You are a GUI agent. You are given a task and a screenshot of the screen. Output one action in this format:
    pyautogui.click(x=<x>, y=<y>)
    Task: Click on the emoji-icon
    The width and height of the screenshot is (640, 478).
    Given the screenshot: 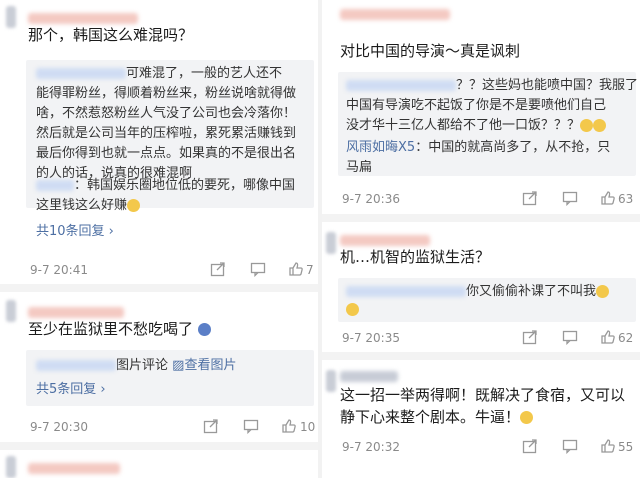 What is the action you would take?
    pyautogui.click(x=204, y=329)
    